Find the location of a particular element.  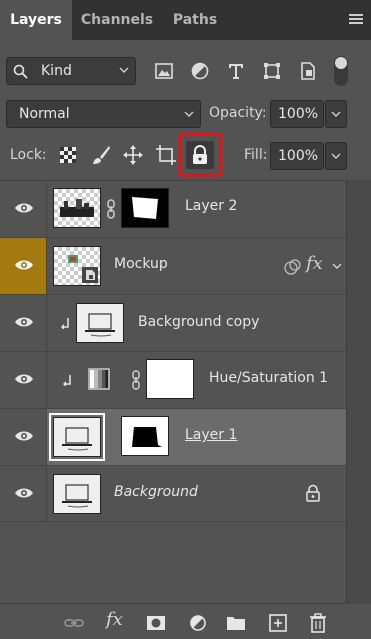

layer-row-hue-saturation-1: Hue/Saturation 1 is located at coordinates (173, 379).